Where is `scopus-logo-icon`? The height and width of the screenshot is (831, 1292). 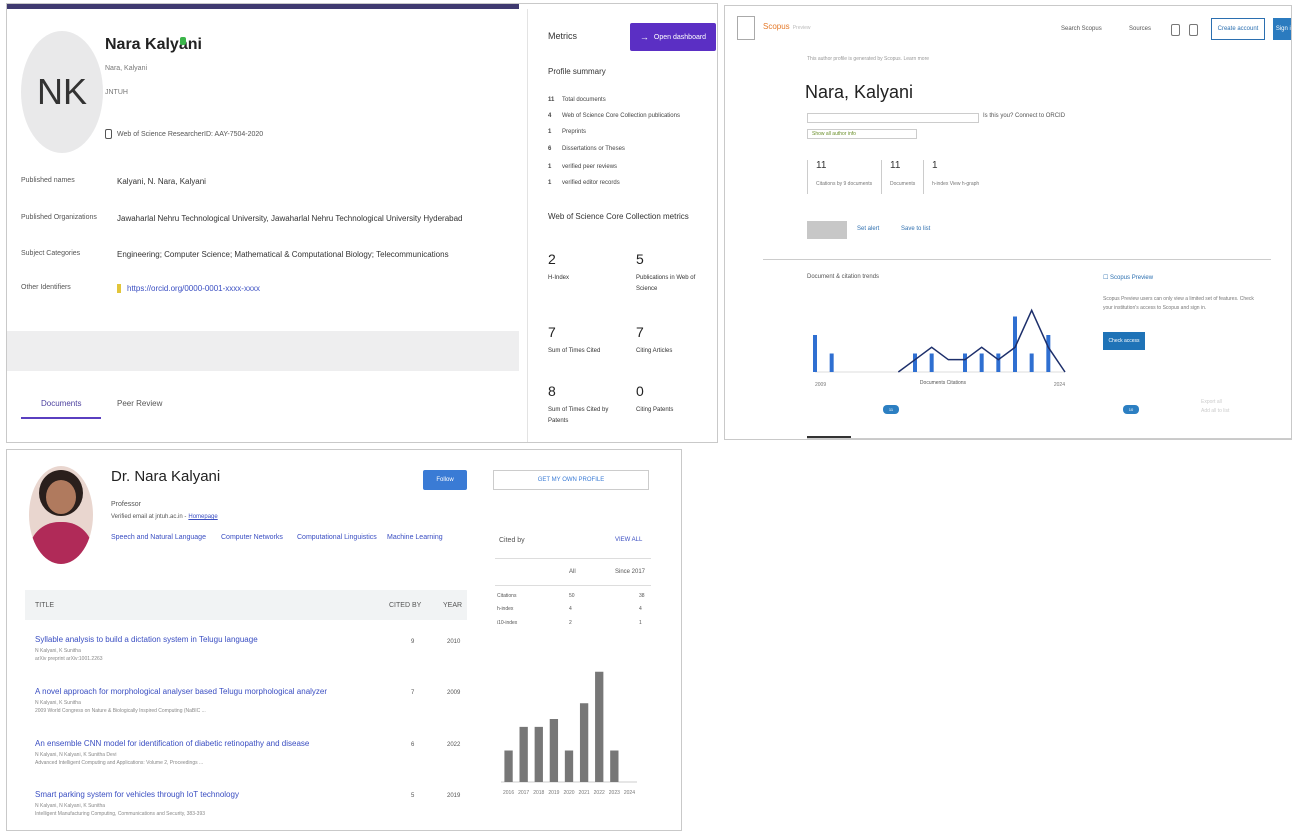
scopus-logo-icon is located at coordinates (746, 28).